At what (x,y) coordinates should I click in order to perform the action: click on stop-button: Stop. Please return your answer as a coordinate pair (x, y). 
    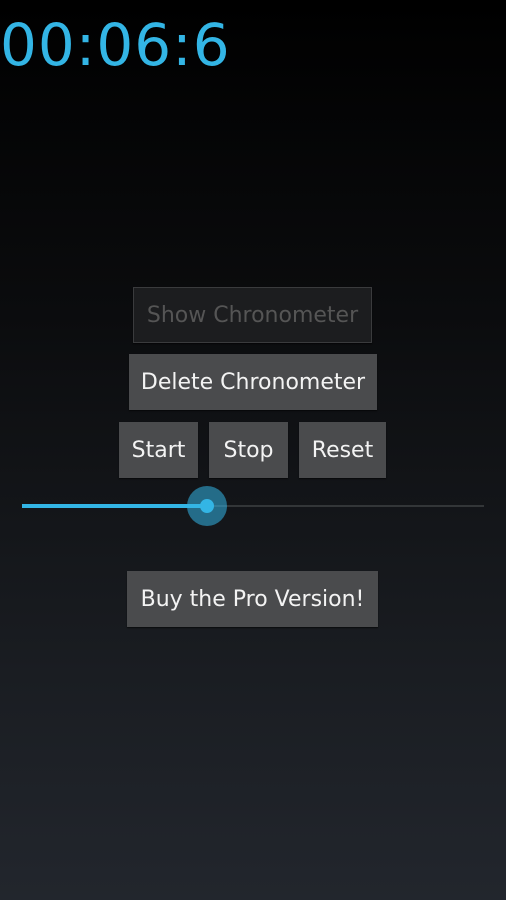
    Looking at the image, I should click on (248, 450).